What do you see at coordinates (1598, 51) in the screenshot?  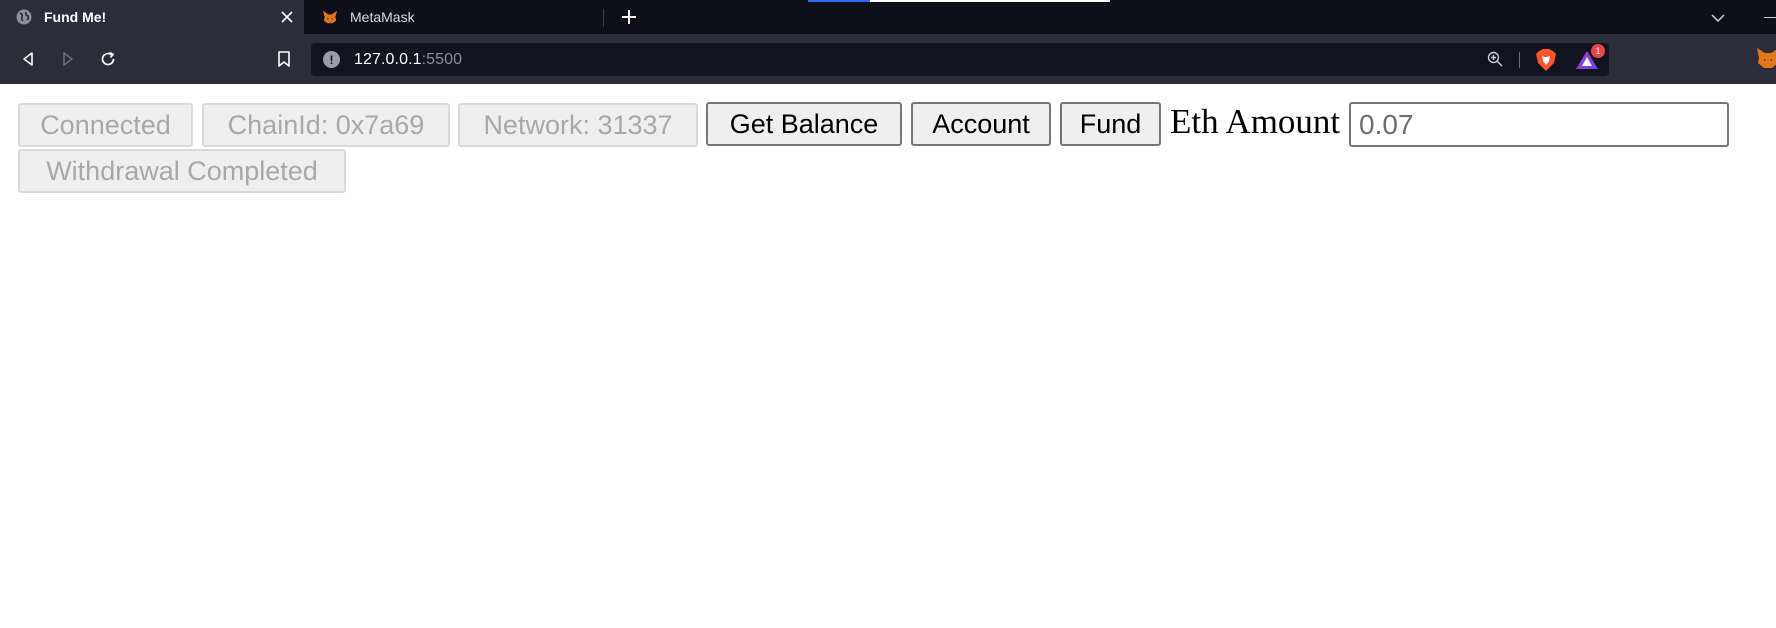 I see `rewards-badge: 1` at bounding box center [1598, 51].